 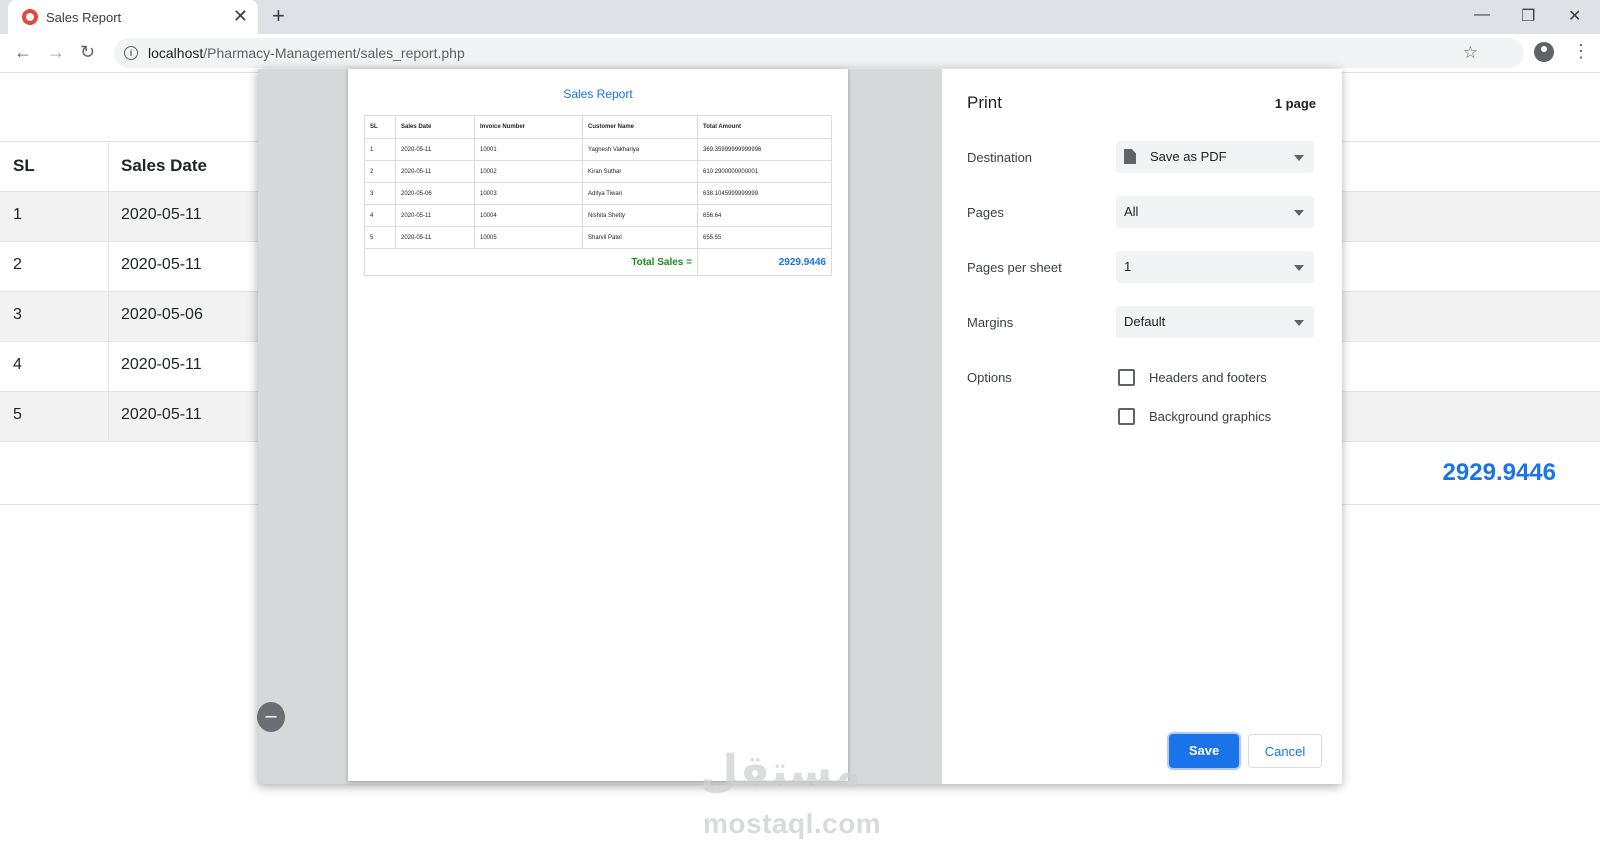 I want to click on preview-header-cell: SL, so click(x=380, y=127).